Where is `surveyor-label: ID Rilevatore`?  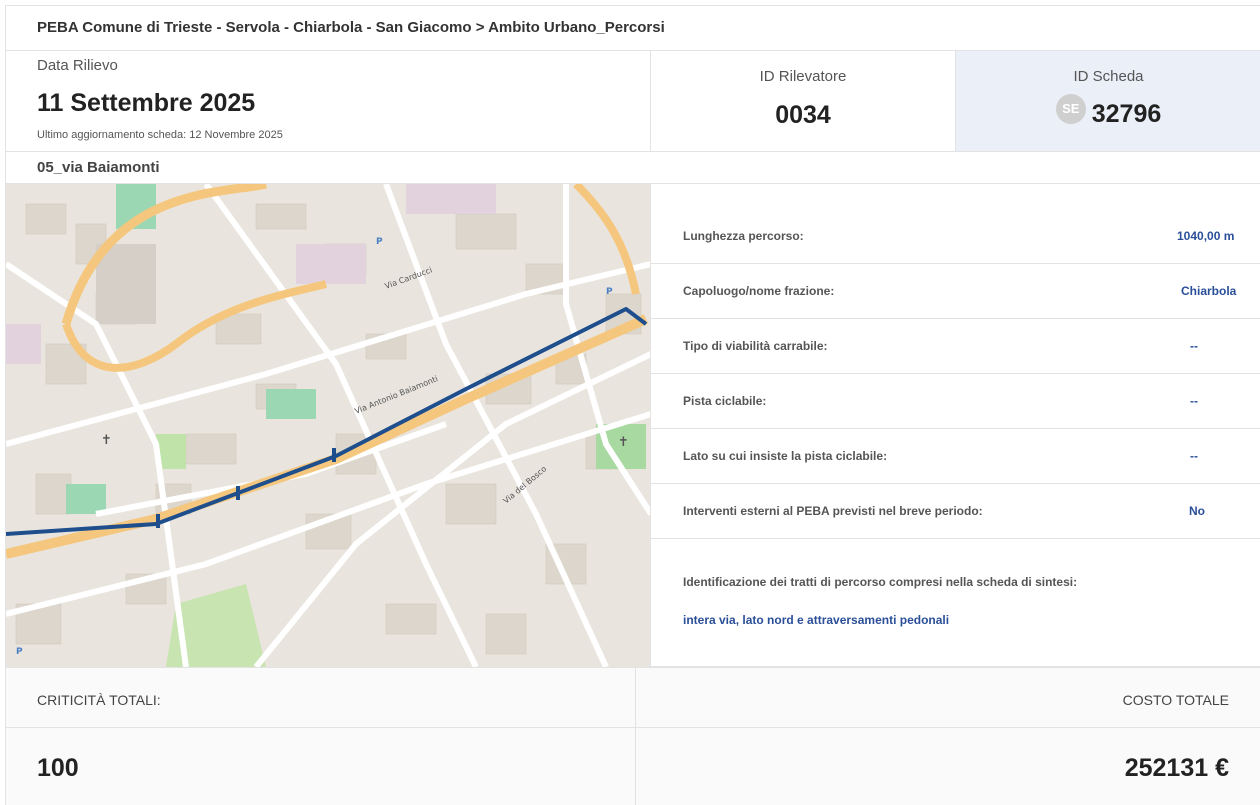
surveyor-label: ID Rilevatore is located at coordinates (803, 76).